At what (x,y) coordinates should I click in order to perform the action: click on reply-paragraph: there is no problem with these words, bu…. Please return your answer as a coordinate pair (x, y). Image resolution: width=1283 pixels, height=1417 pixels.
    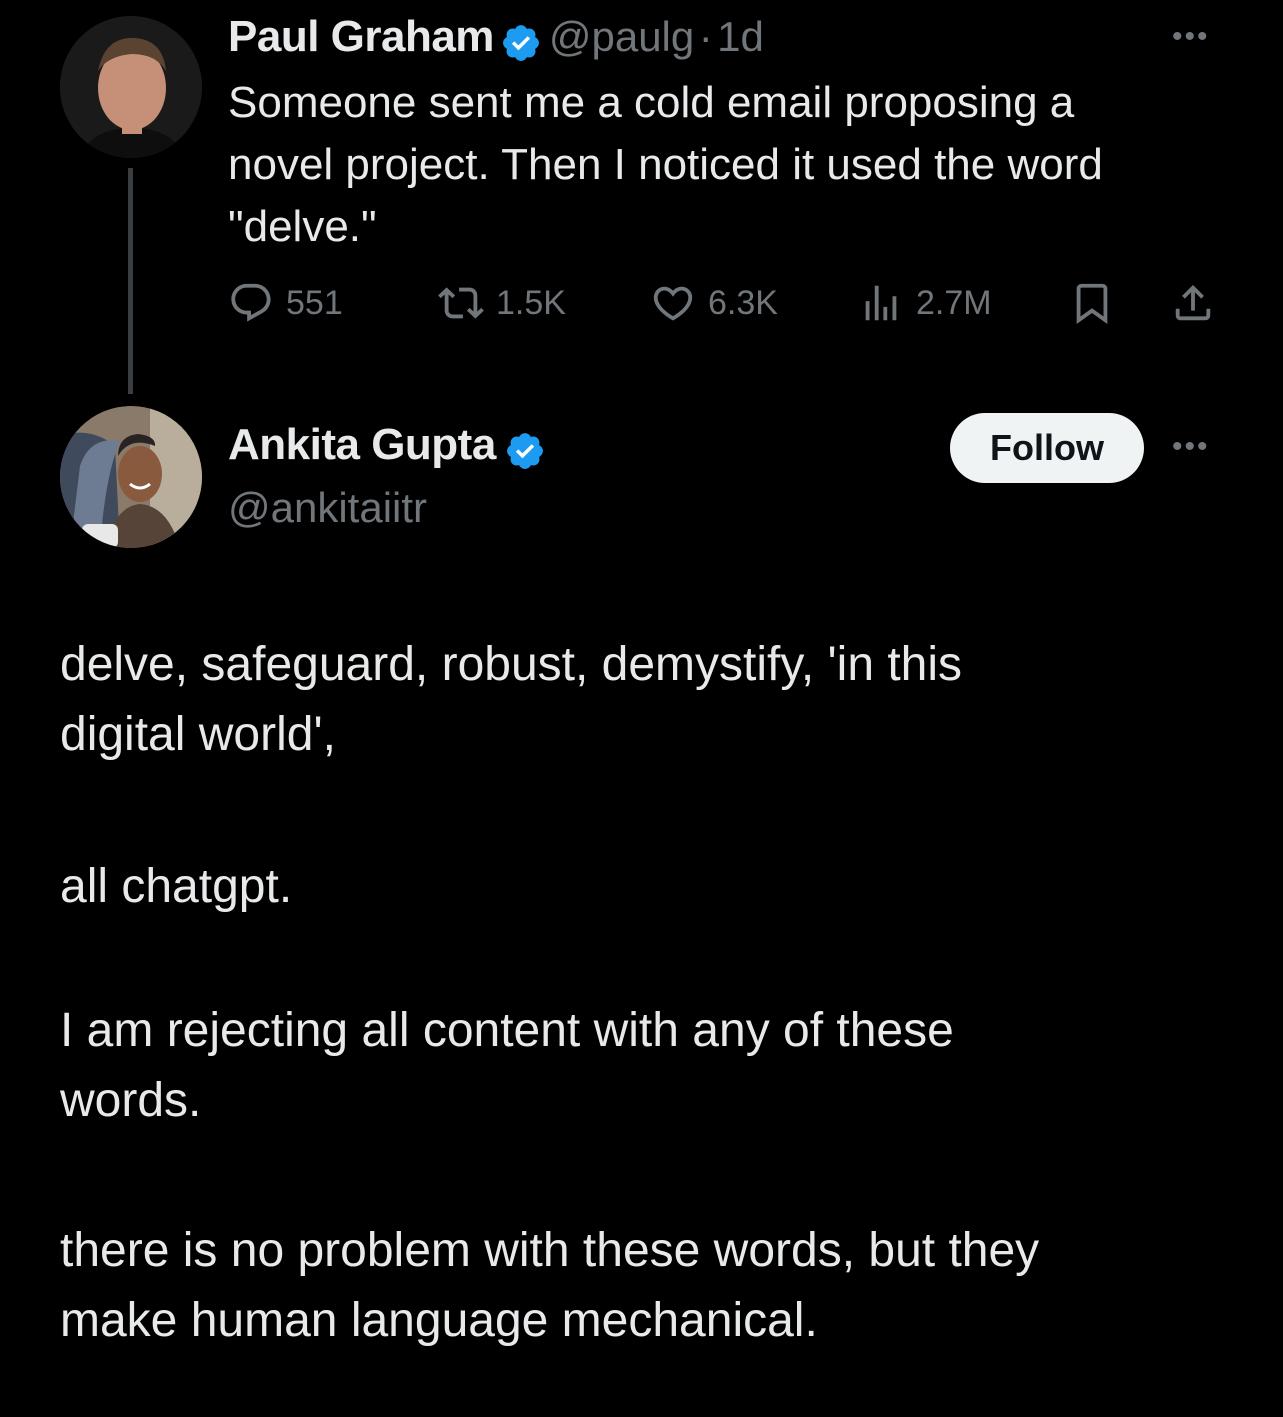
    Looking at the image, I should click on (650, 1286).